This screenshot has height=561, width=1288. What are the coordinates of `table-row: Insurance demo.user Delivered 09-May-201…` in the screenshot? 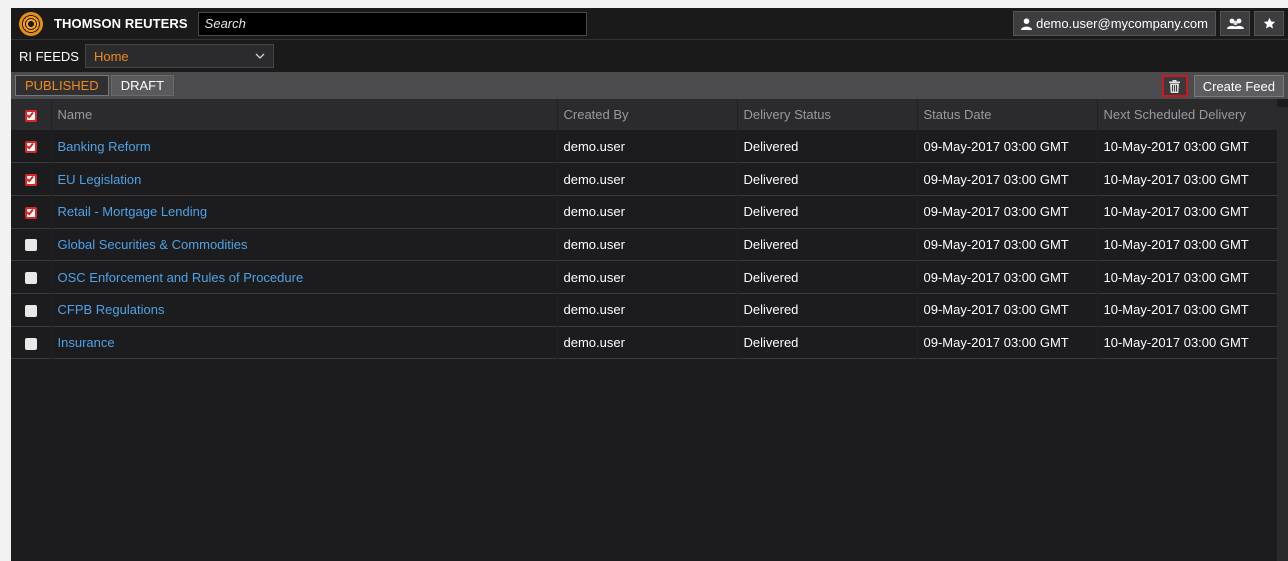 It's located at (644, 342).